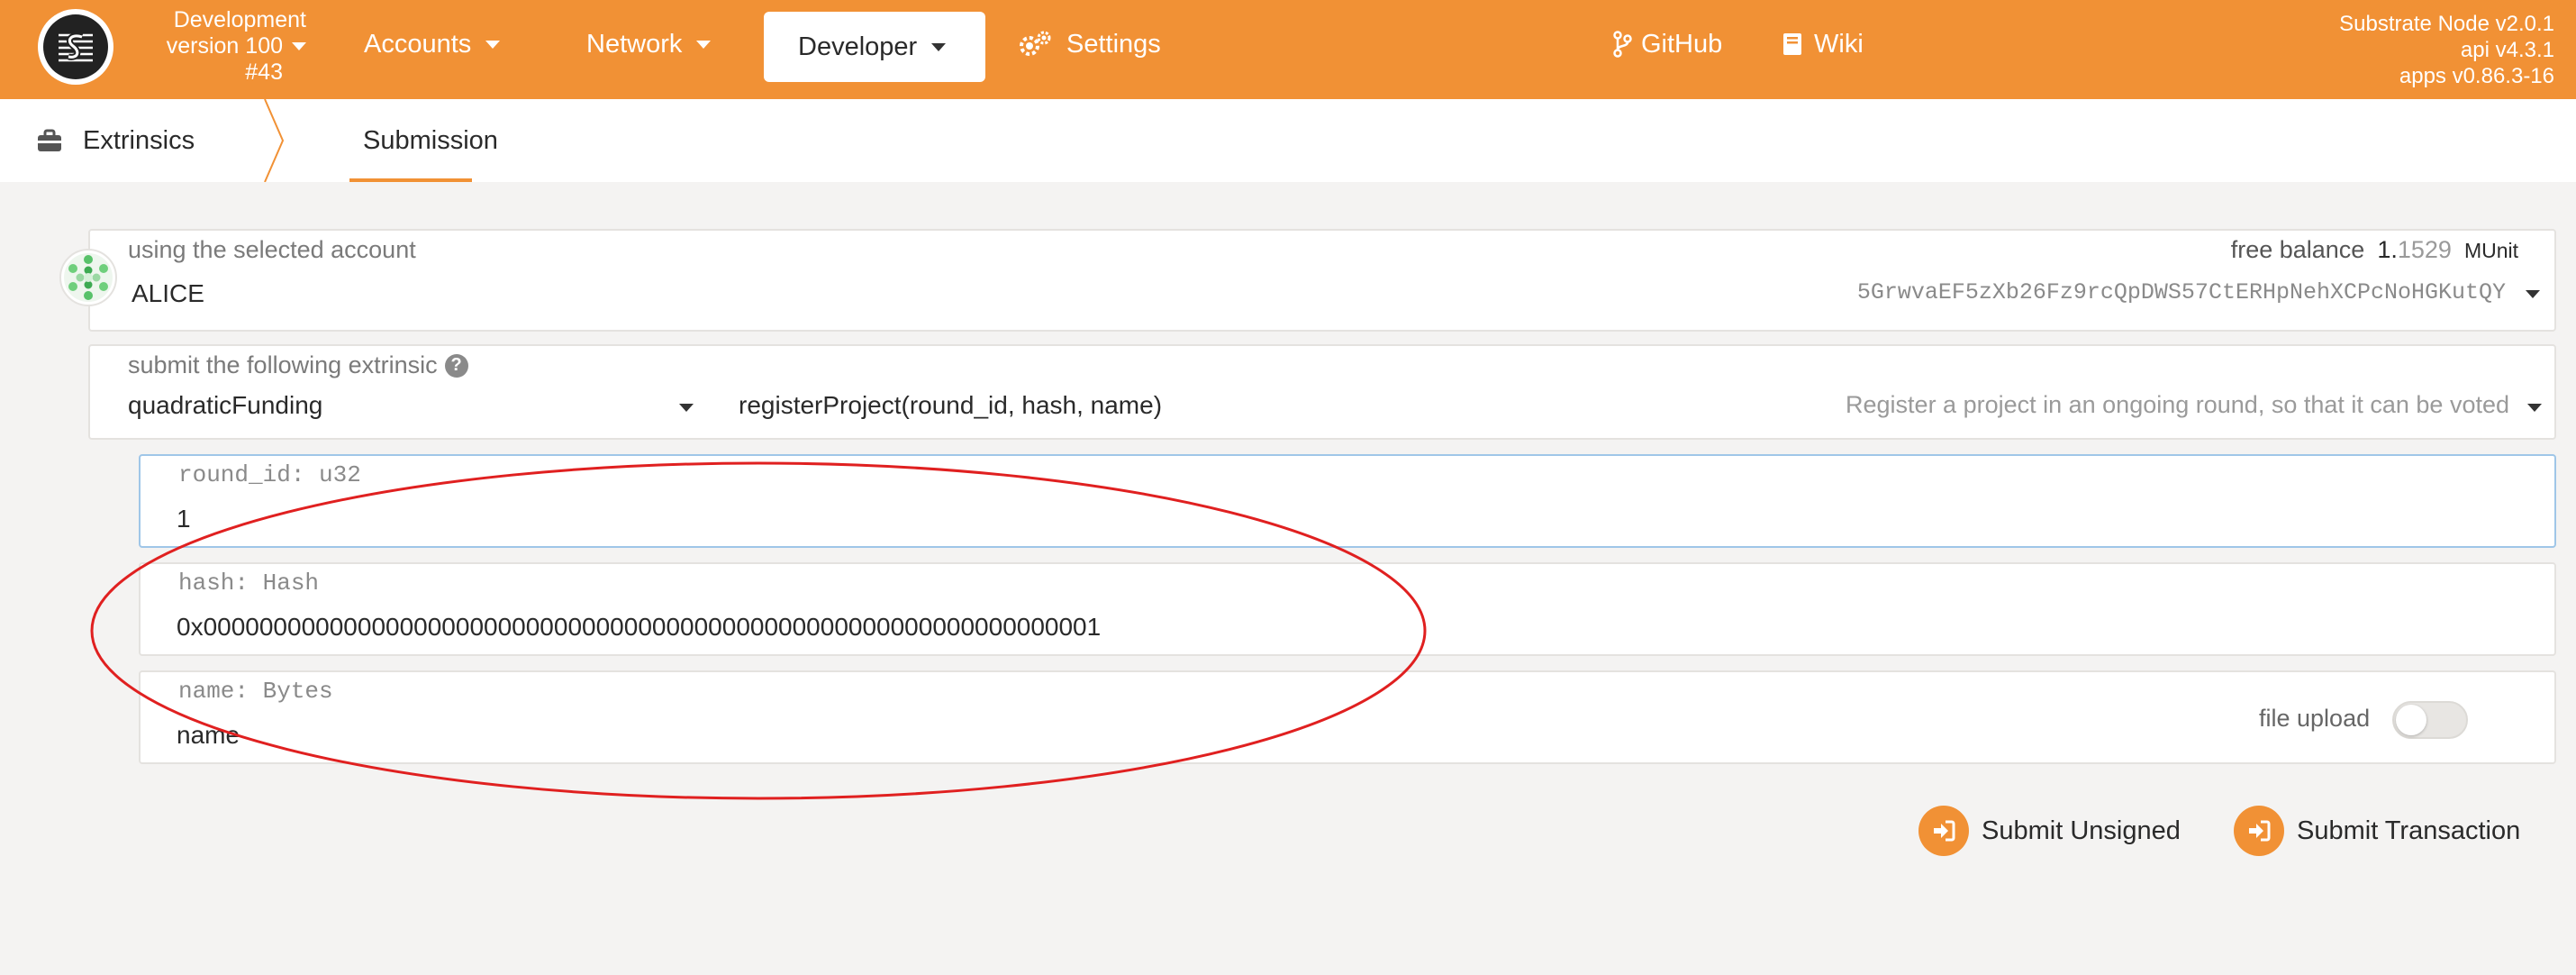  I want to click on section-extrinsics-label: Extrinsics, so click(139, 140).